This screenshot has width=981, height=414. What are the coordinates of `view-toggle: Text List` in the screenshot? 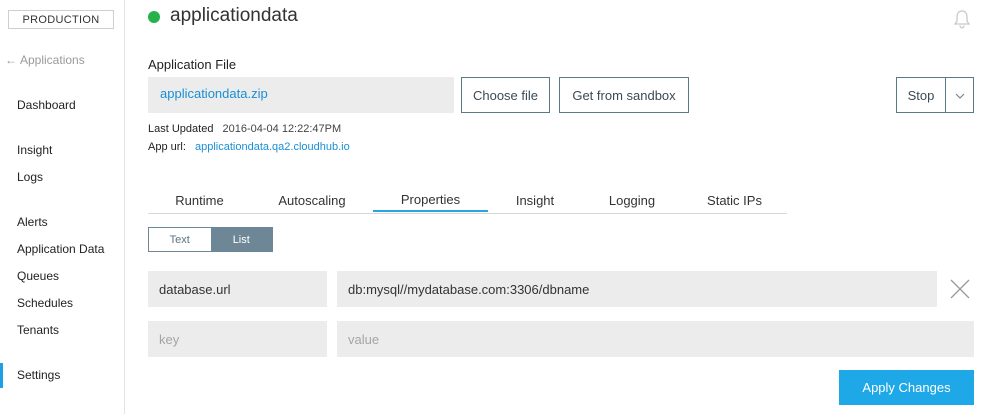 It's located at (210, 239).